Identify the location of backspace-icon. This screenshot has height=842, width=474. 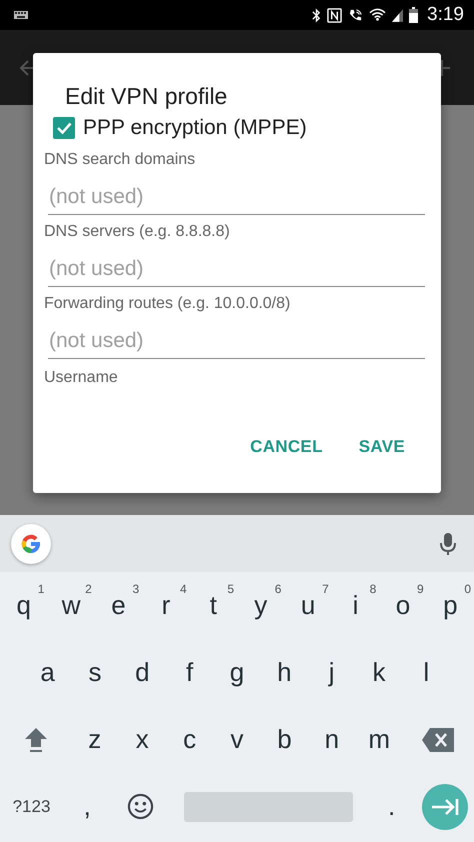
(438, 740).